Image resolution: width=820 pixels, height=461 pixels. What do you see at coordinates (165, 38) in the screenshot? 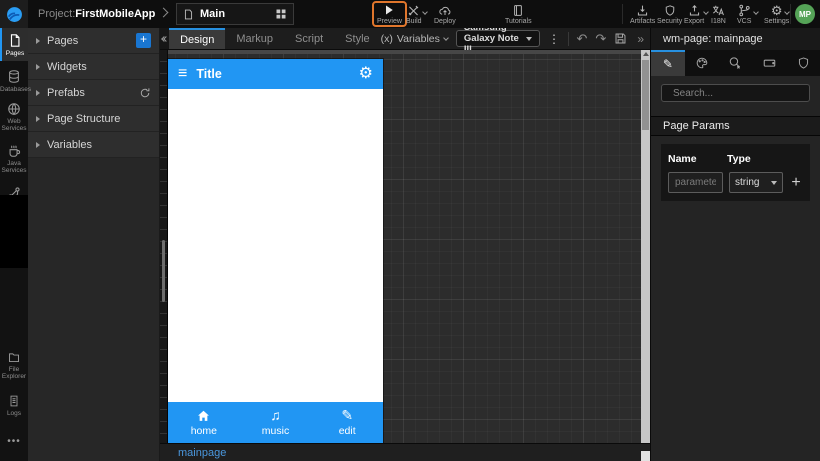
I see `collapse-left-panel-button` at bounding box center [165, 38].